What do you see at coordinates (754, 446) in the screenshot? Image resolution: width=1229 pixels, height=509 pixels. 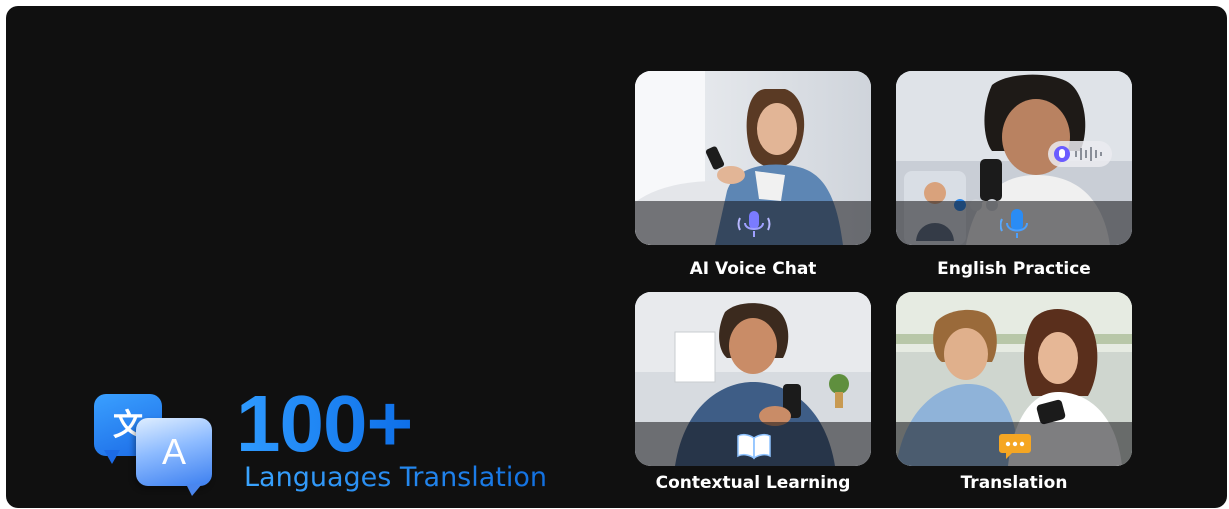 I see `open-book-icon` at bounding box center [754, 446].